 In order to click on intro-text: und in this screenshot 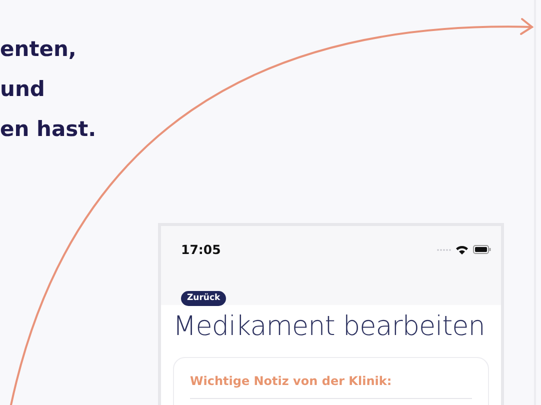, I will do `click(22, 89)`.